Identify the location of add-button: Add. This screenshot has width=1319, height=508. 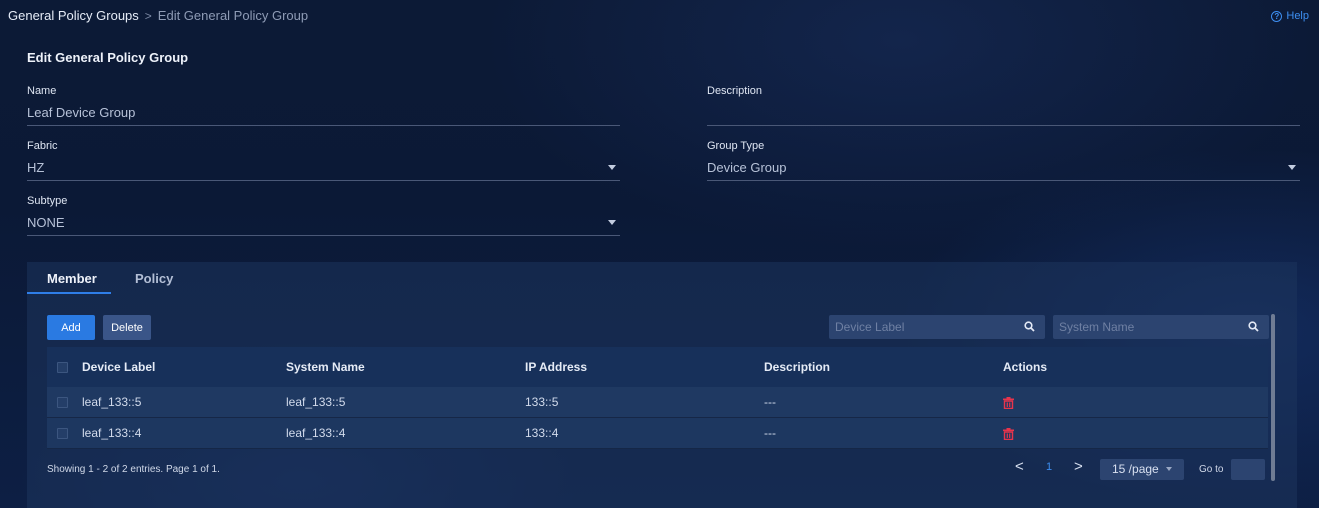
(71, 327).